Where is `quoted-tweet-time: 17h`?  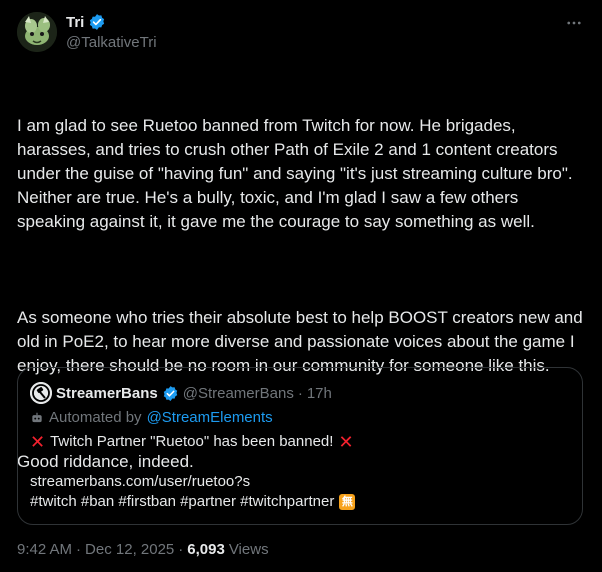
quoted-tweet-time: 17h is located at coordinates (319, 393).